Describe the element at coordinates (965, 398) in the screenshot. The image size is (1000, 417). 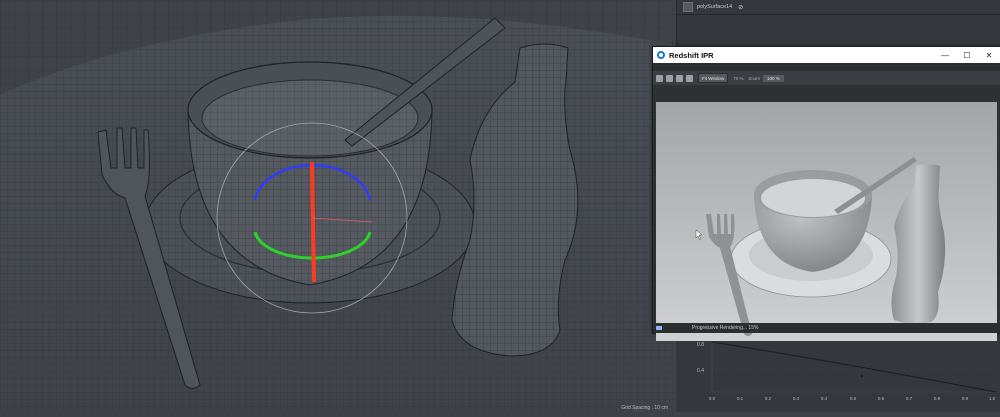
I see `graph-x-label: 0.9` at that location.